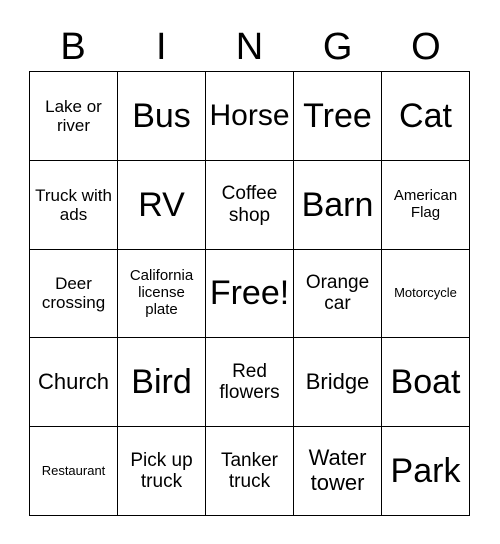 The width and height of the screenshot is (500, 544). I want to click on bingo-cell-label: Restaurant, so click(73, 470).